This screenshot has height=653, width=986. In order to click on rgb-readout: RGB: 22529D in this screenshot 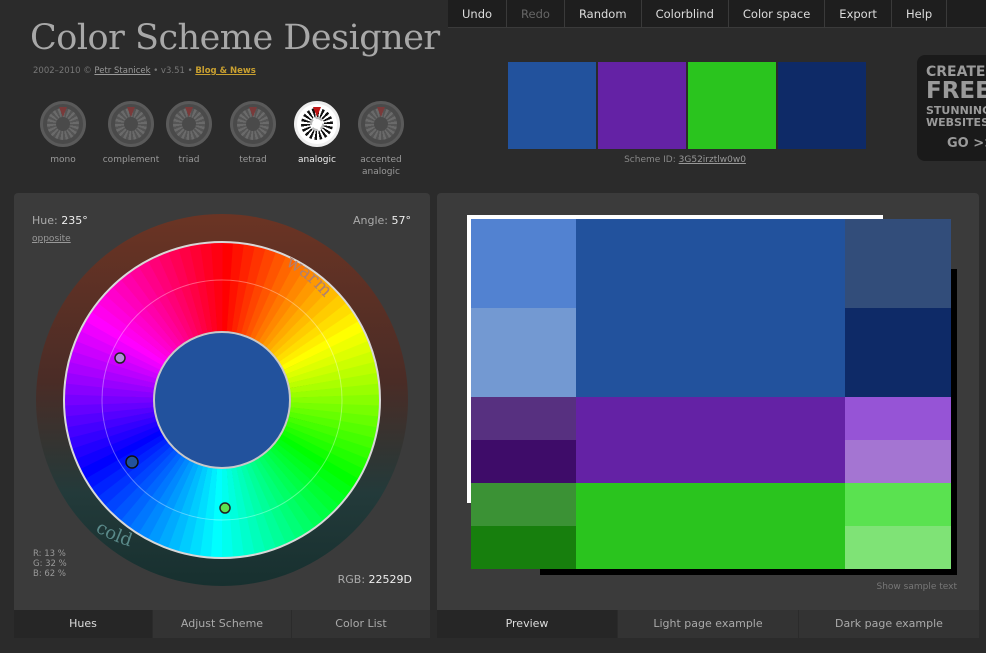, I will do `click(375, 579)`.